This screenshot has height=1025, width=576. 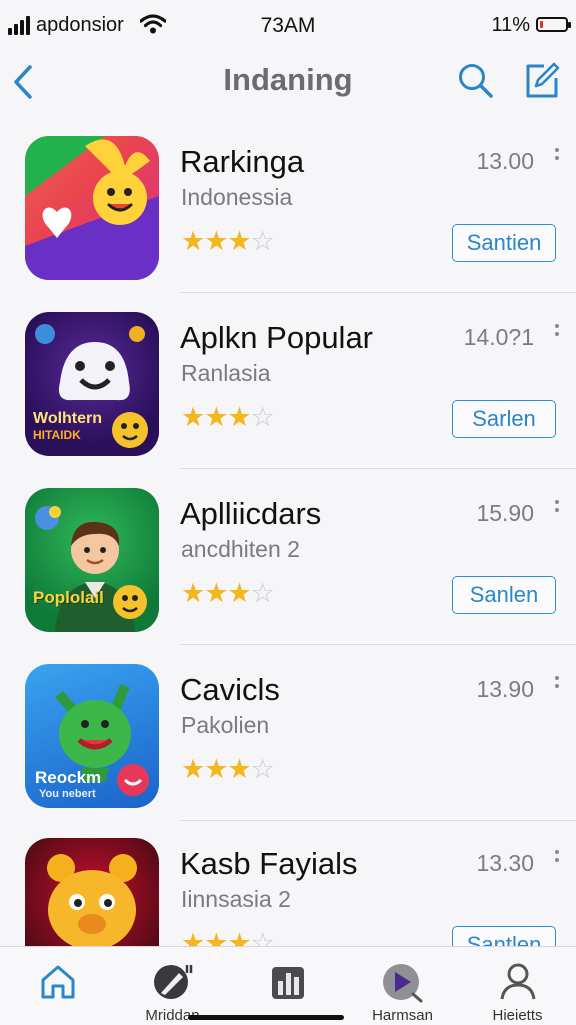 I want to click on tab-label: Harmsan, so click(x=402, y=1015).